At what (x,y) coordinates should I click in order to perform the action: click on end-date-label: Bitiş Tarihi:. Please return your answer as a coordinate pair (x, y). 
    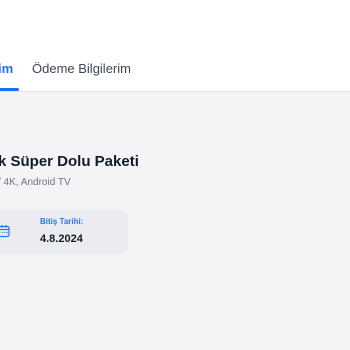
    Looking at the image, I should click on (62, 221).